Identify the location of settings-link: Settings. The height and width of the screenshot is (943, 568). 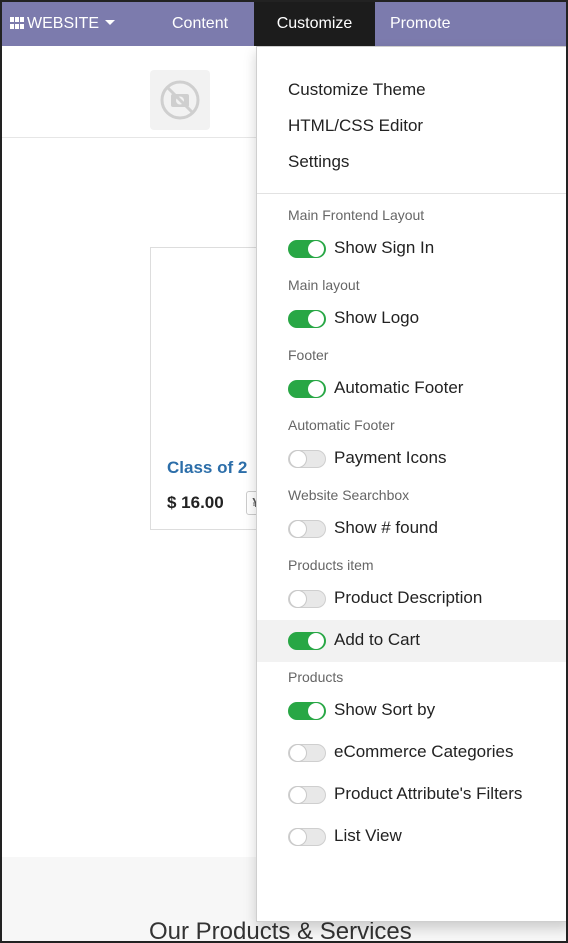
(318, 162).